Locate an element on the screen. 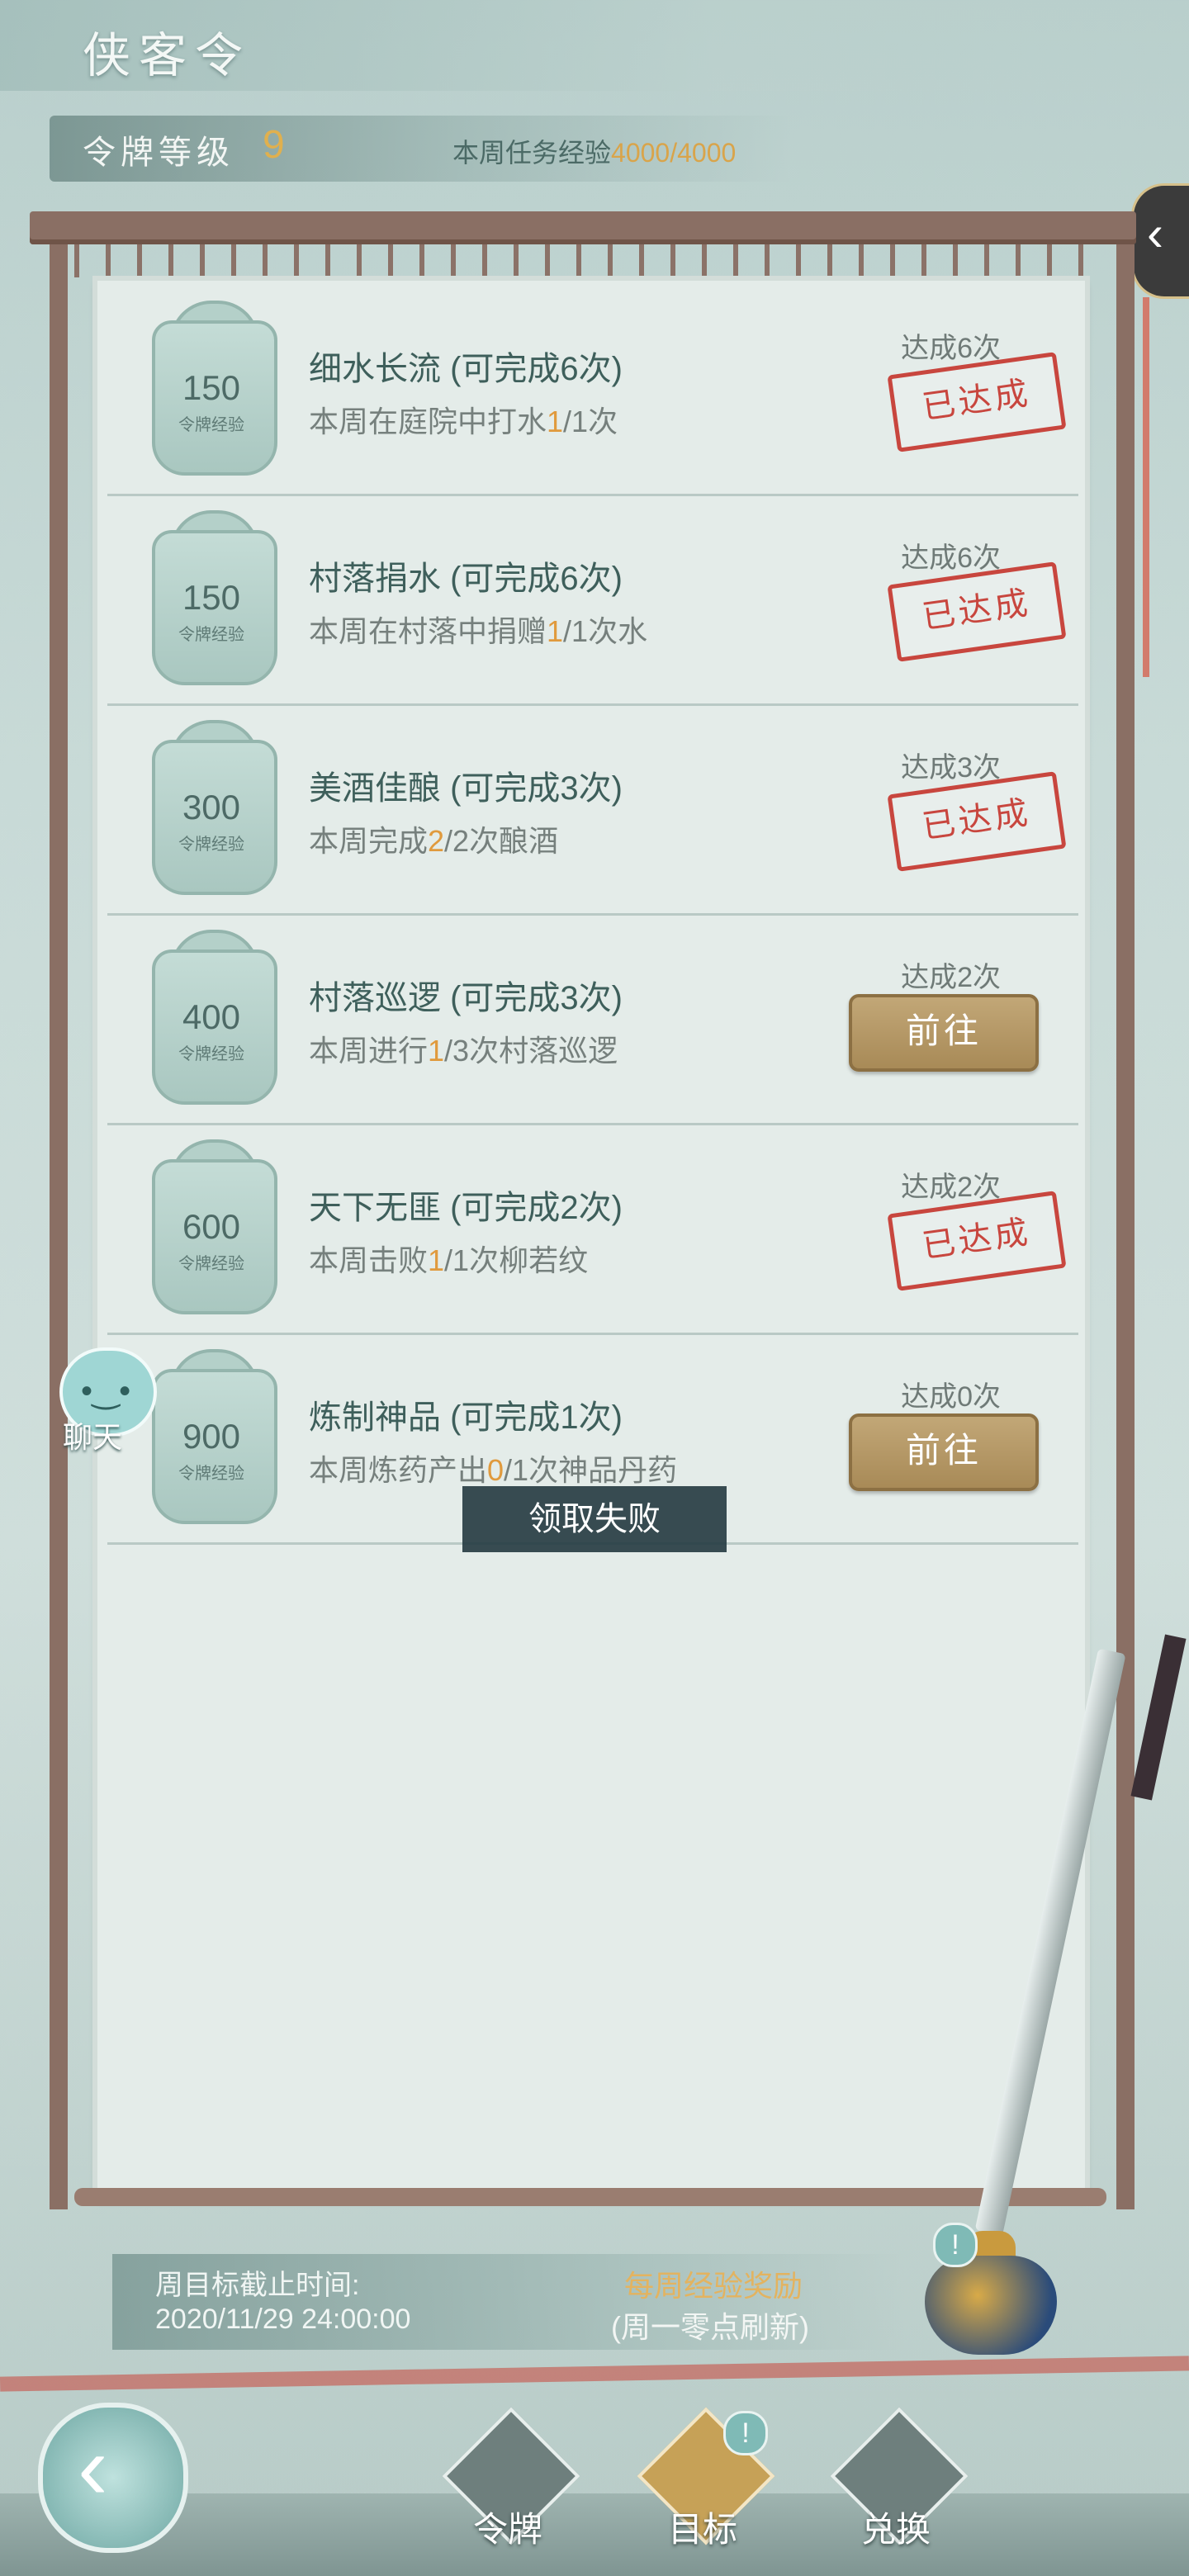  weekly-reward-title: 每周经验奖励 is located at coordinates (713, 2283).